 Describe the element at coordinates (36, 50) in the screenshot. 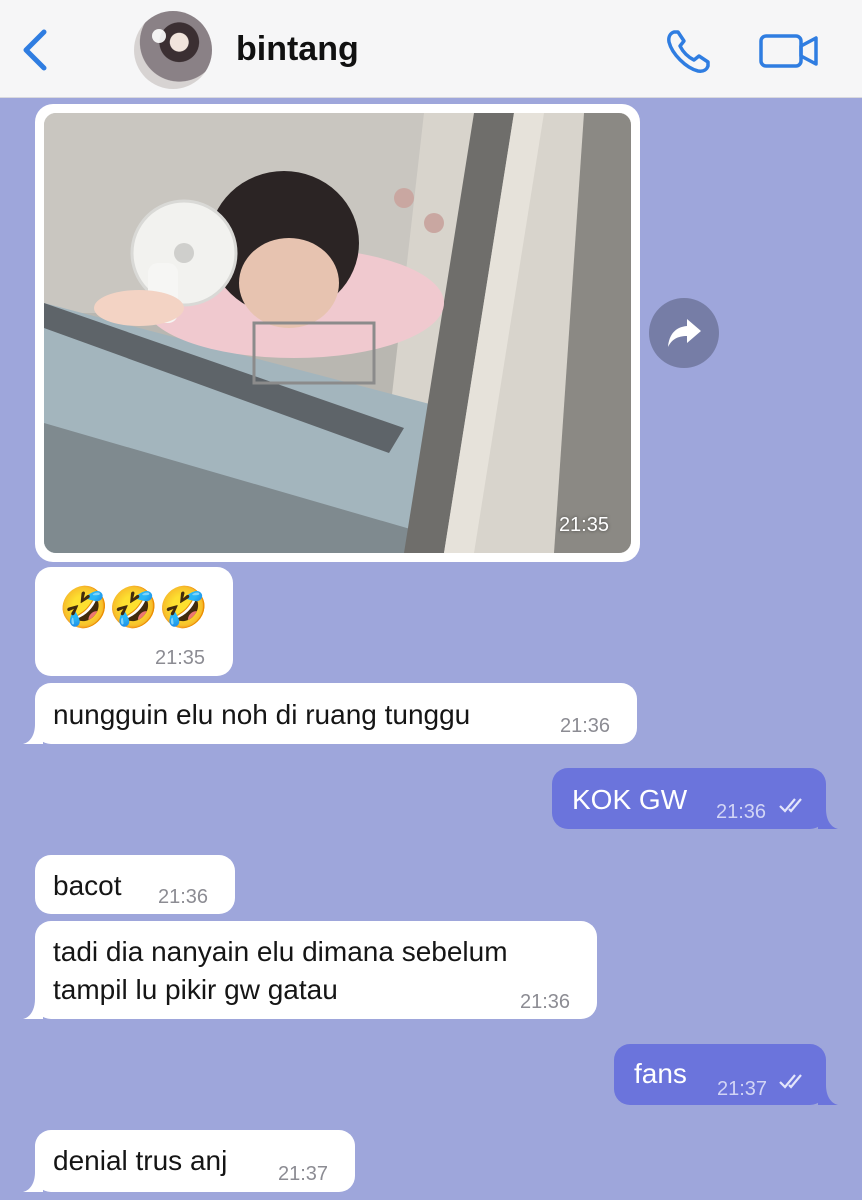

I see `chevron-left-icon` at that location.